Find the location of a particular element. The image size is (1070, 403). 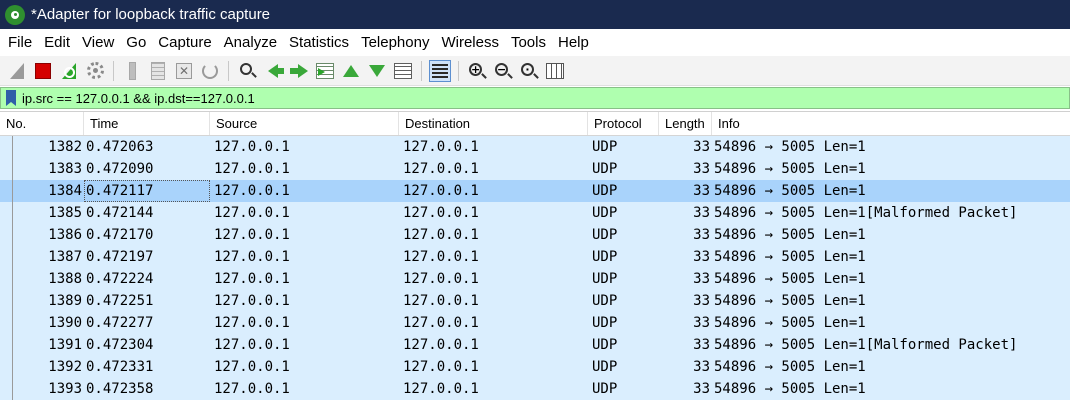

packet-time: 0.472331 is located at coordinates (120, 367).